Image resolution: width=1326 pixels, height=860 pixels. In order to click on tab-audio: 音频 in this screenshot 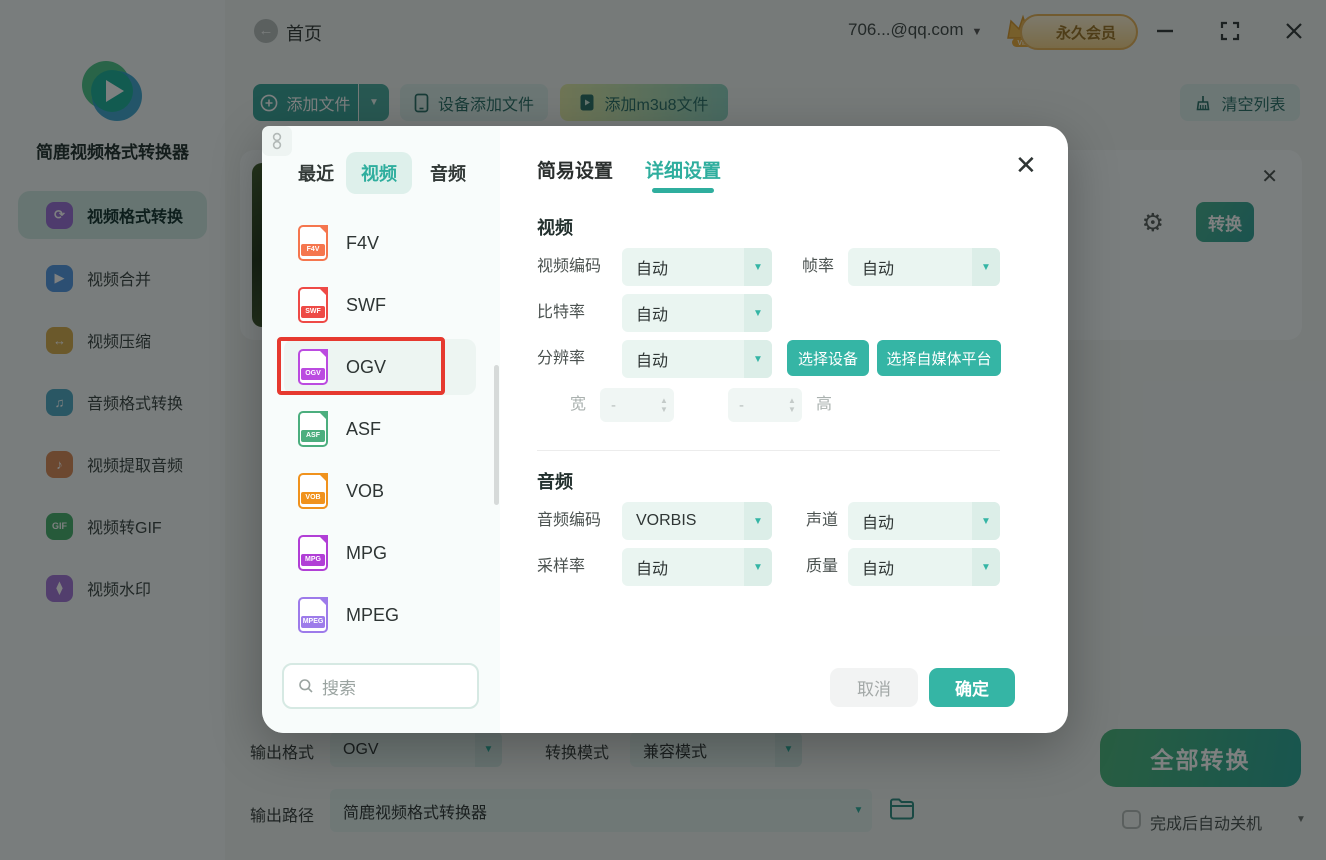, I will do `click(448, 173)`.